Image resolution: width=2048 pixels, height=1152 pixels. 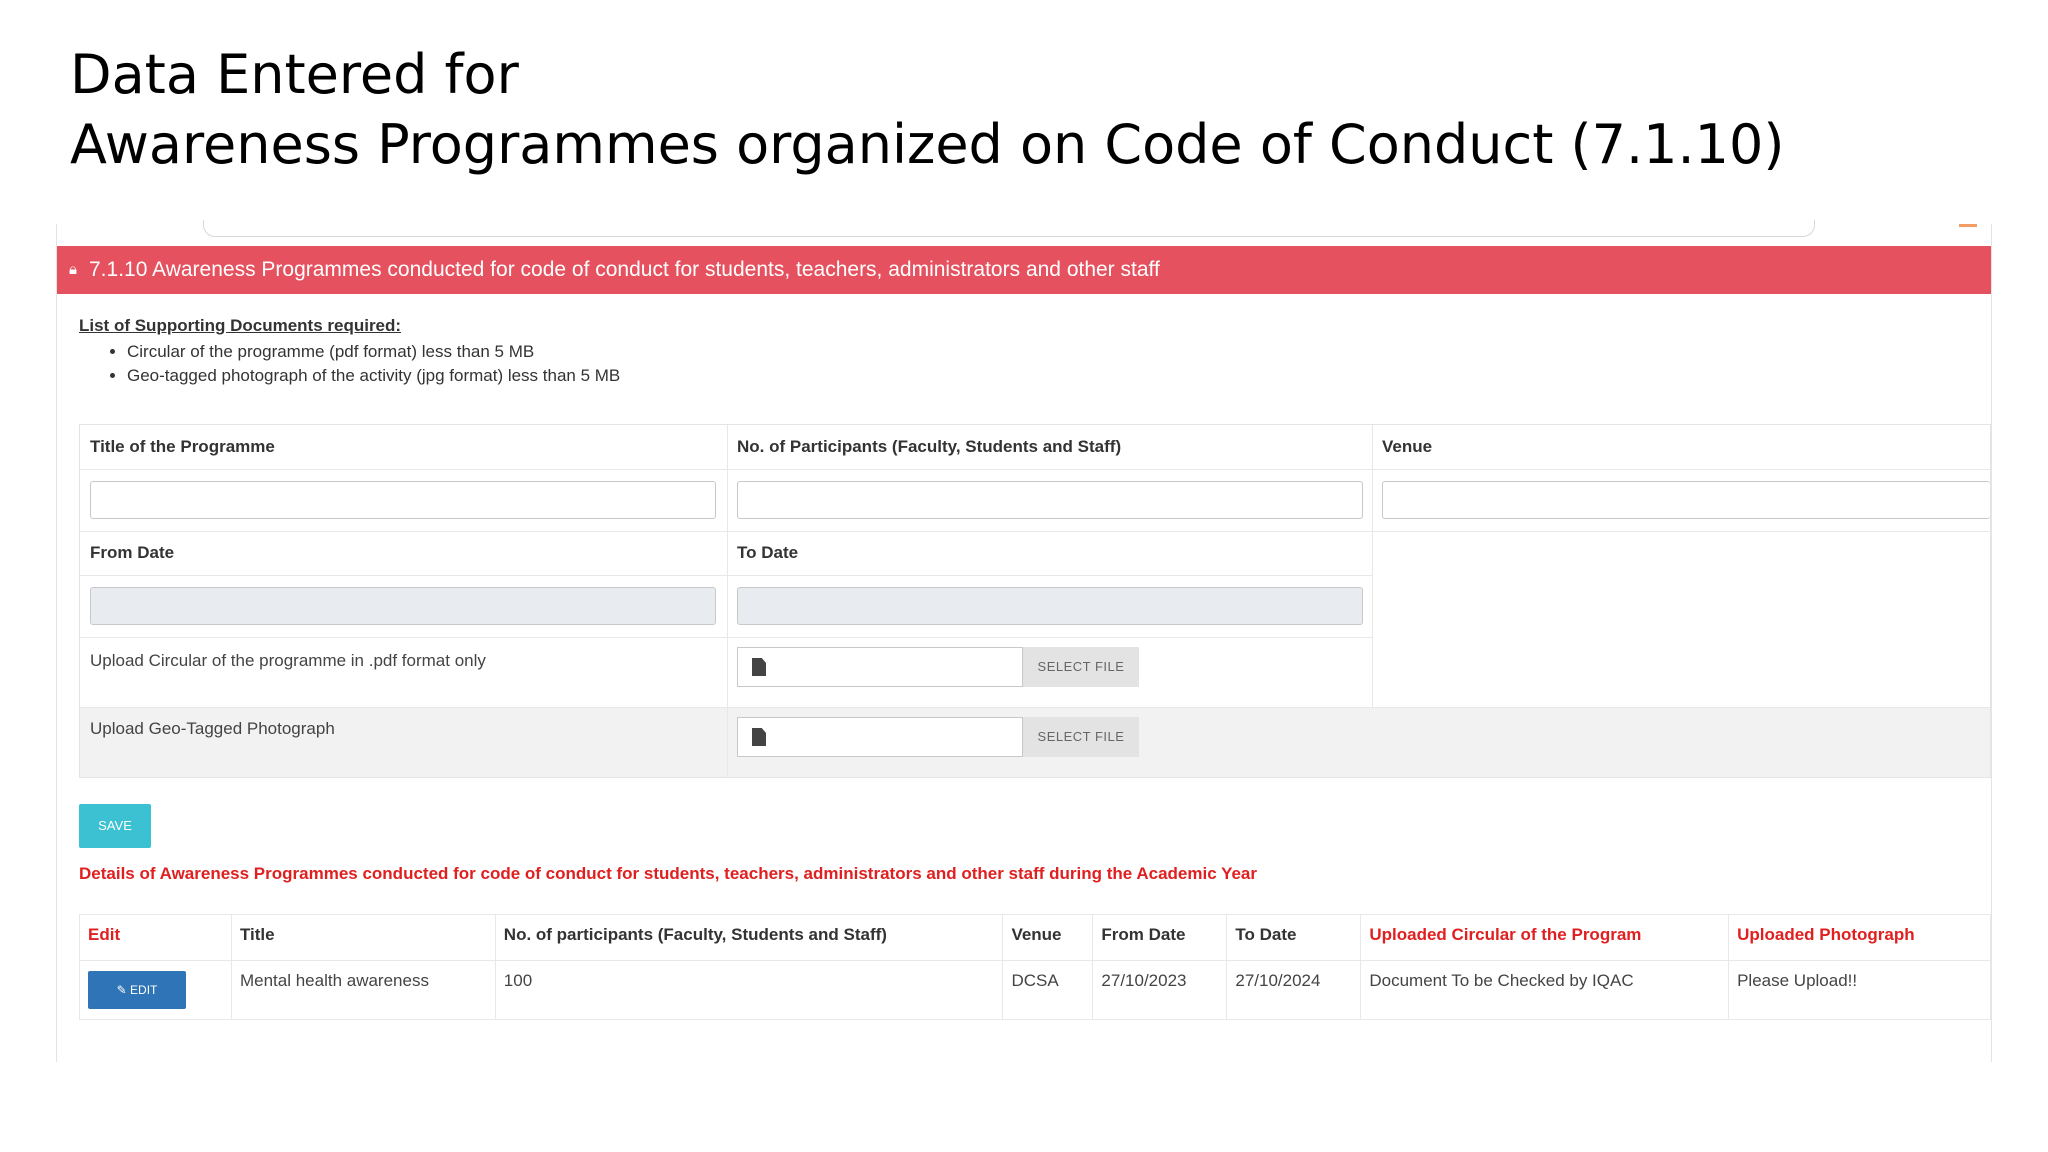 What do you see at coordinates (363, 990) in the screenshot?
I see `row-title: Mental health awareness` at bounding box center [363, 990].